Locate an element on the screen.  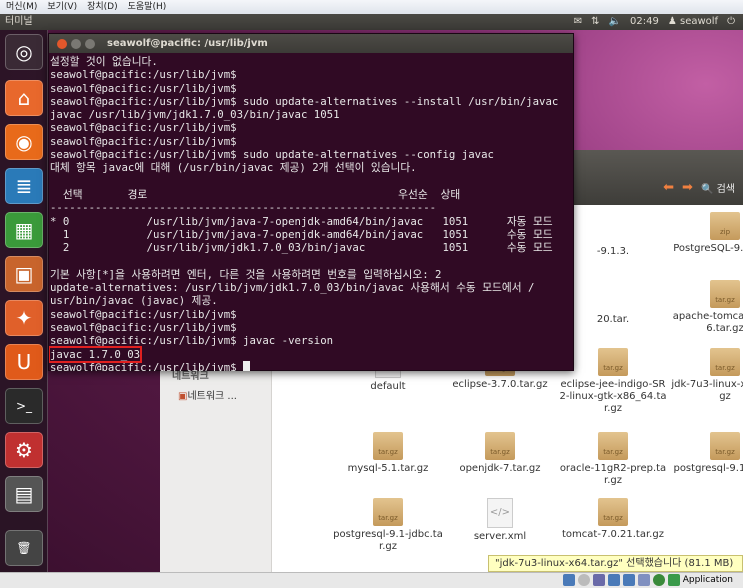
network-icon: ⇅ is located at coordinates (595, 22).